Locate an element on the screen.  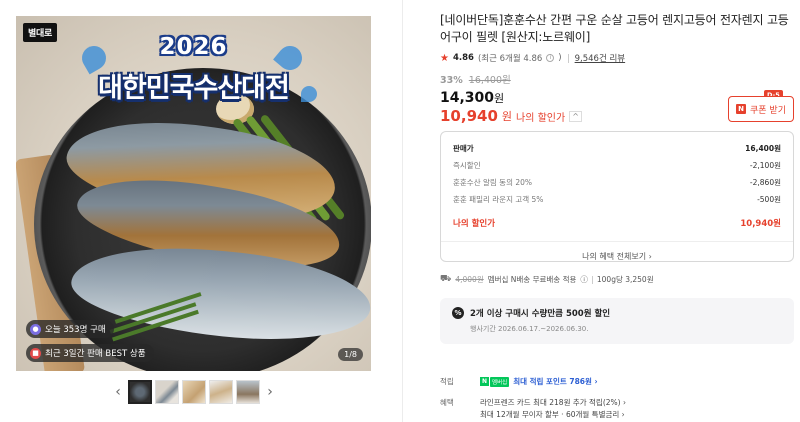
sale-price-unit: 원 is located at coordinates (499, 98).